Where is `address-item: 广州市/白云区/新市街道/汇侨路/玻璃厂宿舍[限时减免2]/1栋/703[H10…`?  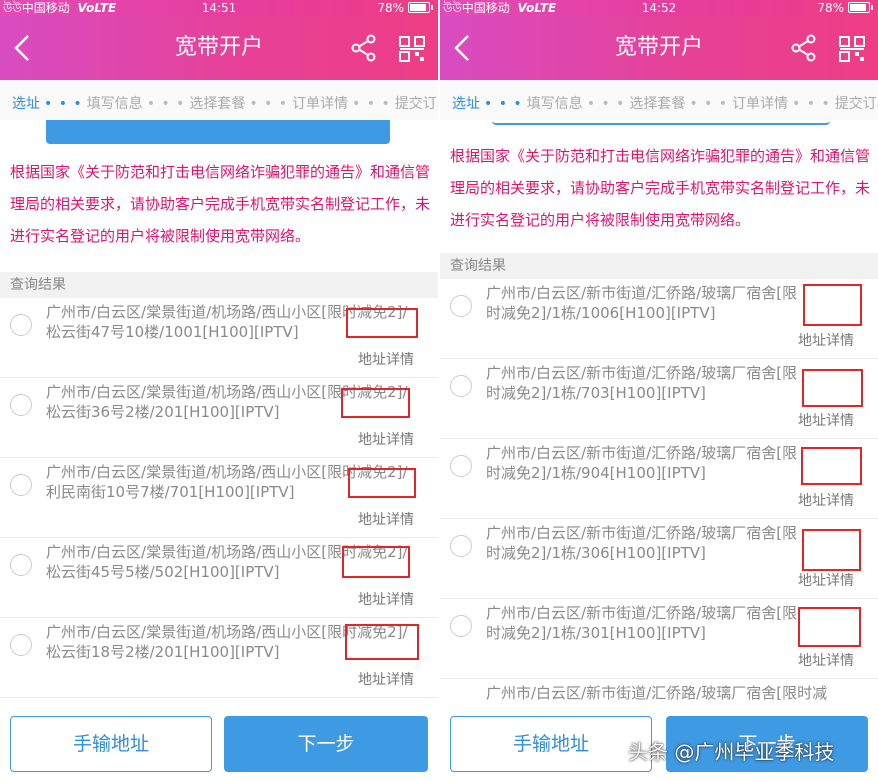 address-item: 广州市/白云区/新市街道/汇侨路/玻璃厂宿舍[限时减免2]/1栋/703[H10… is located at coordinates (659, 399).